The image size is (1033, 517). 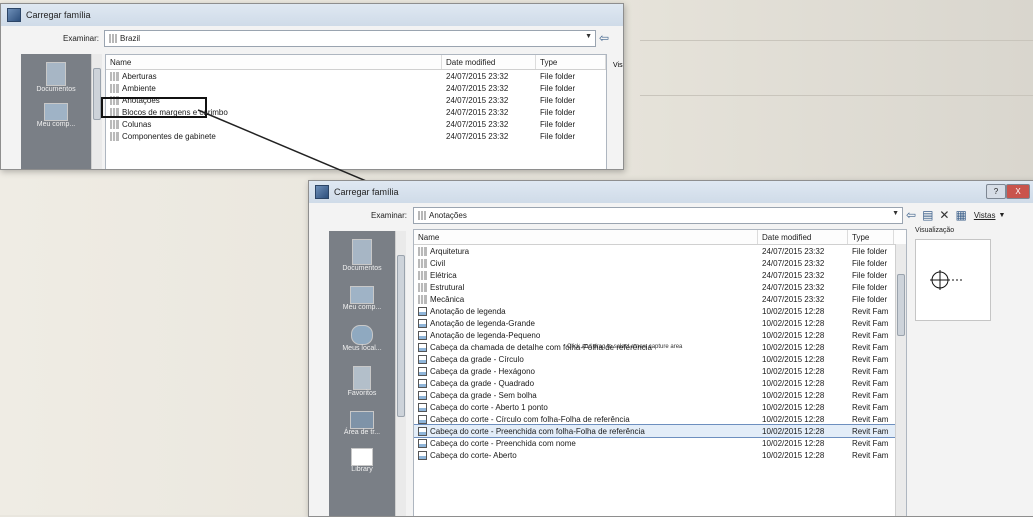 What do you see at coordinates (586, 335) in the screenshot?
I see `file-name-cell: Anotação de legenda-Pequeno` at bounding box center [586, 335].